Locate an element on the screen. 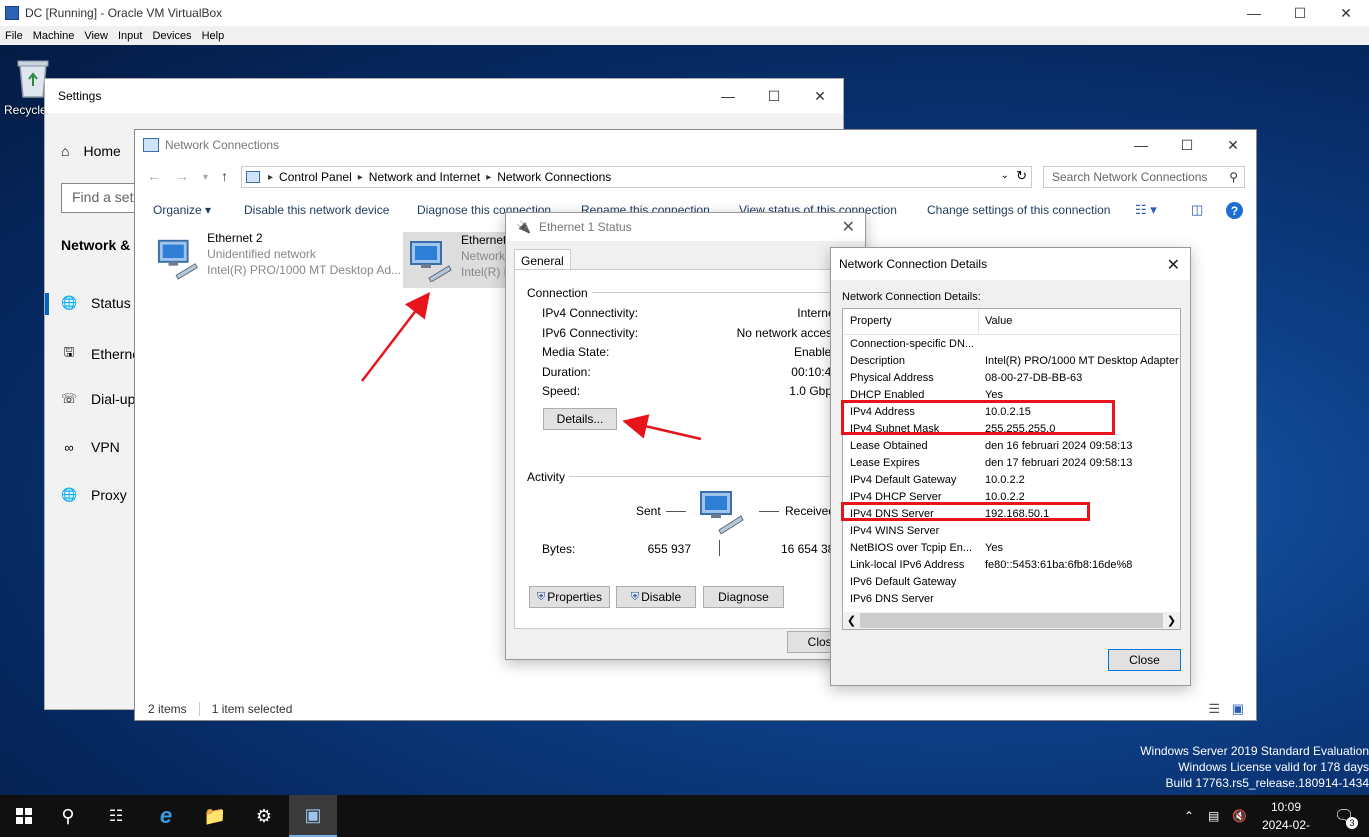  tray-chevron-icon: ⌃ is located at coordinates (1189, 816).